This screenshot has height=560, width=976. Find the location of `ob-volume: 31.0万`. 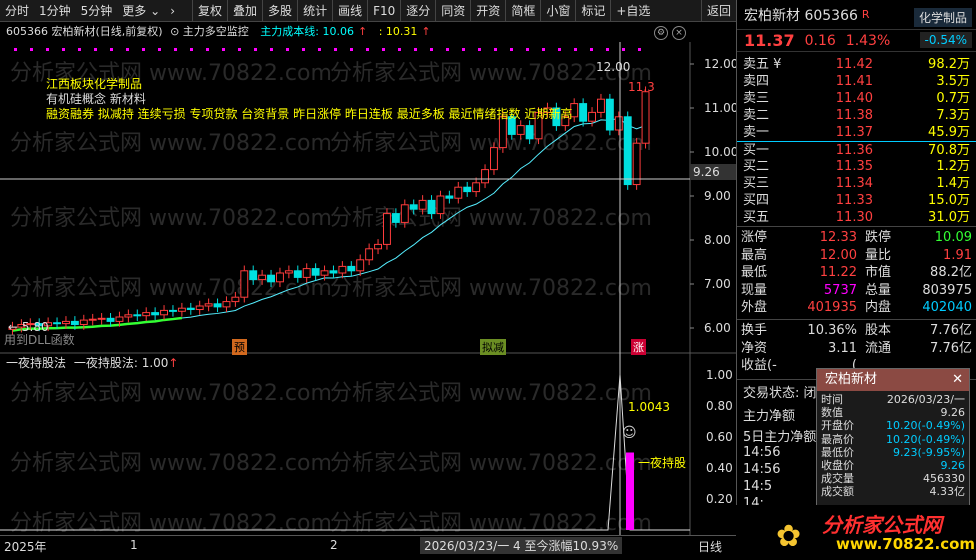

ob-volume: 31.0万 is located at coordinates (949, 217).